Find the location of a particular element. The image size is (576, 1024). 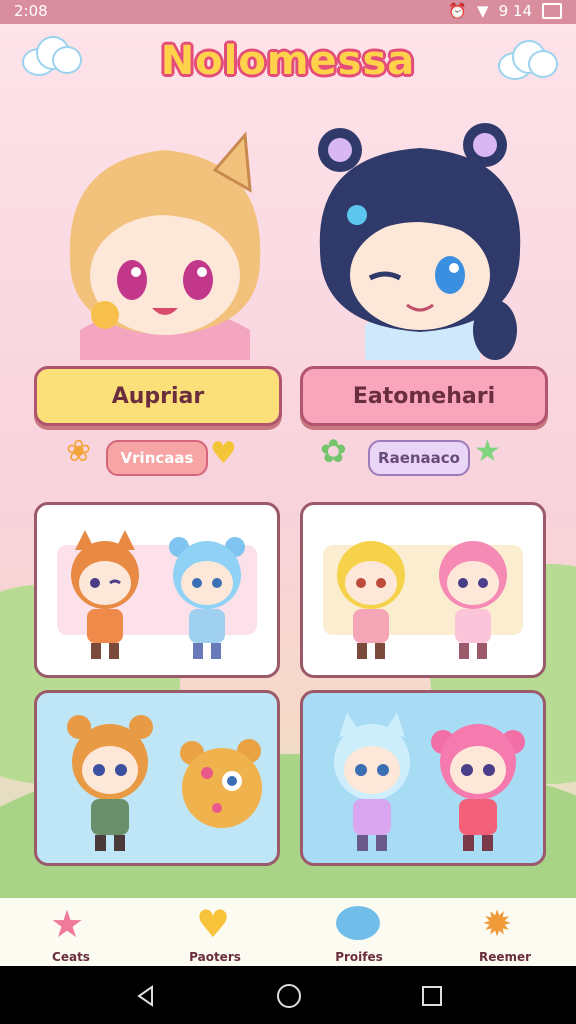

recents-icon is located at coordinates (432, 996).